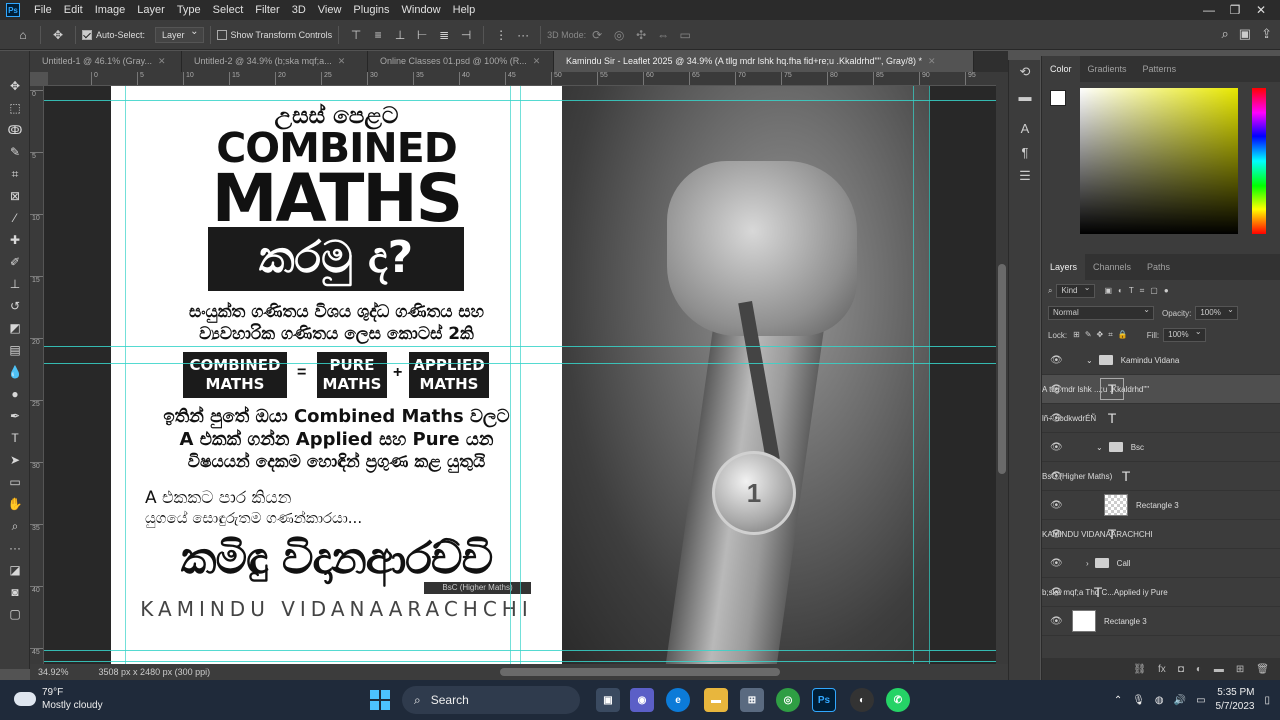 This screenshot has height=720, width=1280. What do you see at coordinates (15, 306) in the screenshot?
I see `history-brush-tool-icon: ↺` at bounding box center [15, 306].